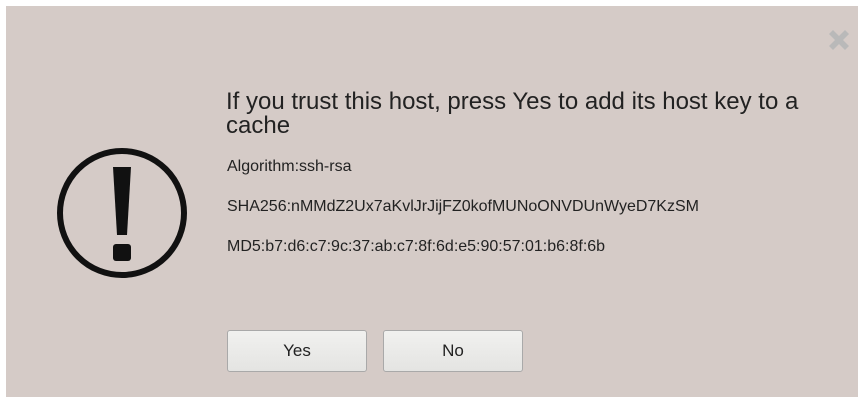 The width and height of the screenshot is (864, 403). Describe the element at coordinates (453, 351) in the screenshot. I see `no-button: No` at that location.